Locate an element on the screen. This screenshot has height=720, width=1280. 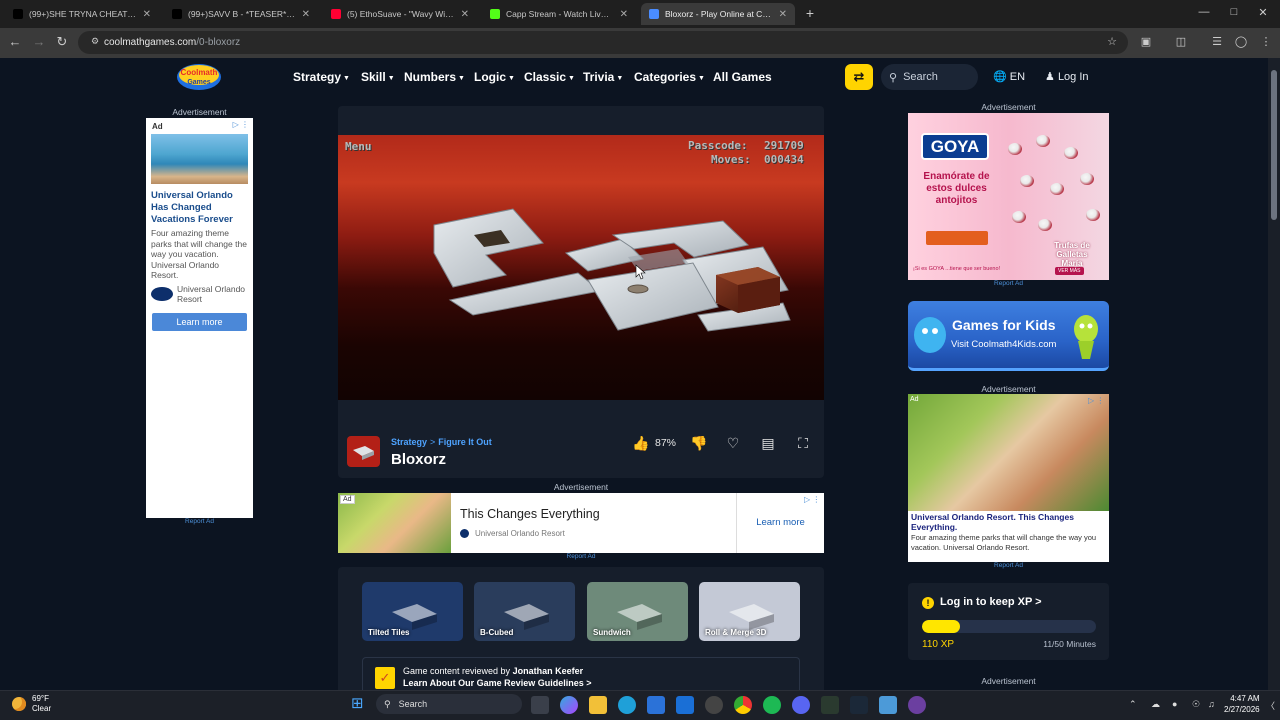
xp-login-link: Log in to keep XP > is located at coordinates (991, 602).